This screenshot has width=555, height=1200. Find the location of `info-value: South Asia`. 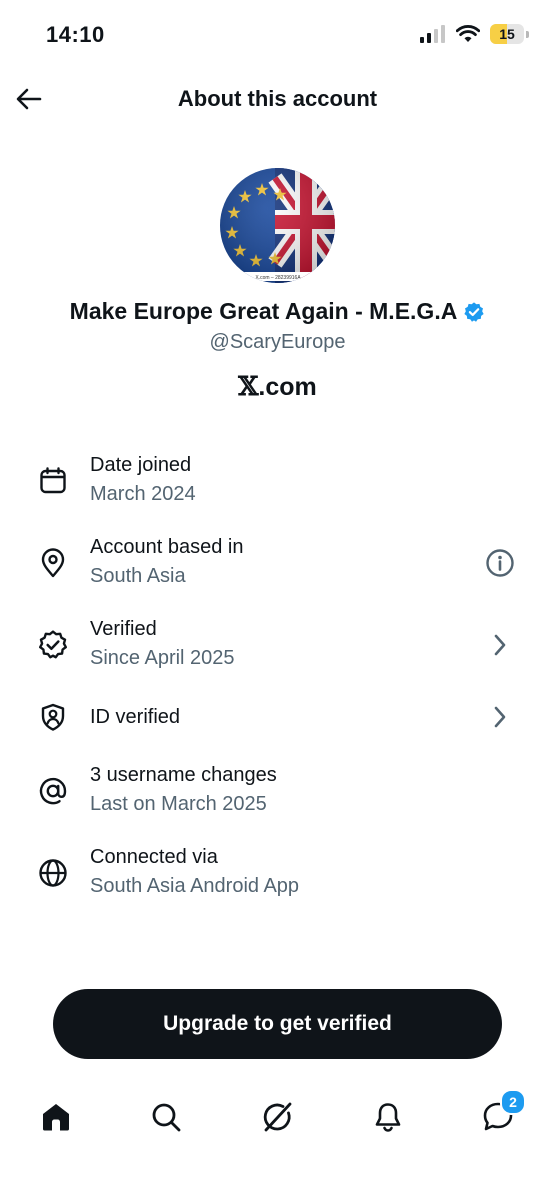

info-value: South Asia is located at coordinates (138, 576).